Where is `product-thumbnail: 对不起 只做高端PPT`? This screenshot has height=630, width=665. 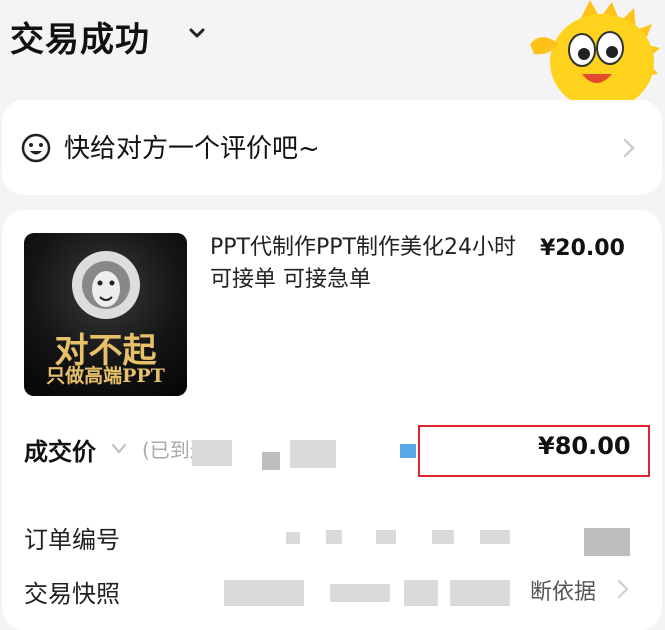
product-thumbnail: 对不起 只做高端PPT is located at coordinates (105, 314).